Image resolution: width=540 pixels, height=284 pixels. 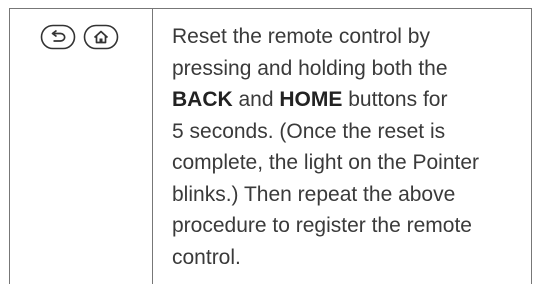 I want to click on back-icon, so click(x=58, y=37).